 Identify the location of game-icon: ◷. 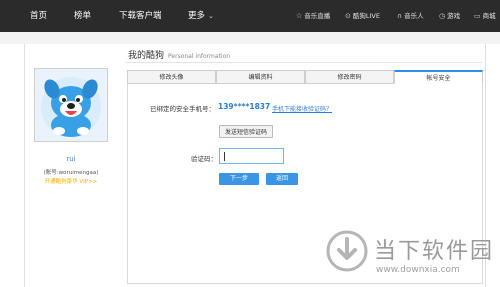
(442, 16).